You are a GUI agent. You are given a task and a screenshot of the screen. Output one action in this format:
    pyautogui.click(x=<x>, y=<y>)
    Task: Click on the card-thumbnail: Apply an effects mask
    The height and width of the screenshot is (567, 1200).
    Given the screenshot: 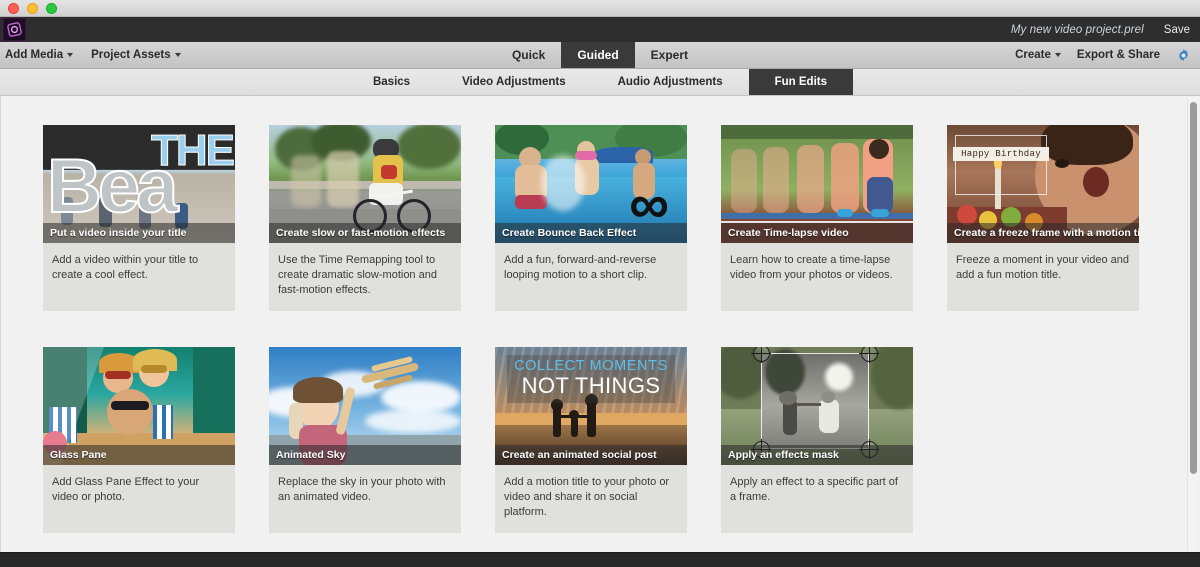 What is the action you would take?
    pyautogui.click(x=817, y=406)
    